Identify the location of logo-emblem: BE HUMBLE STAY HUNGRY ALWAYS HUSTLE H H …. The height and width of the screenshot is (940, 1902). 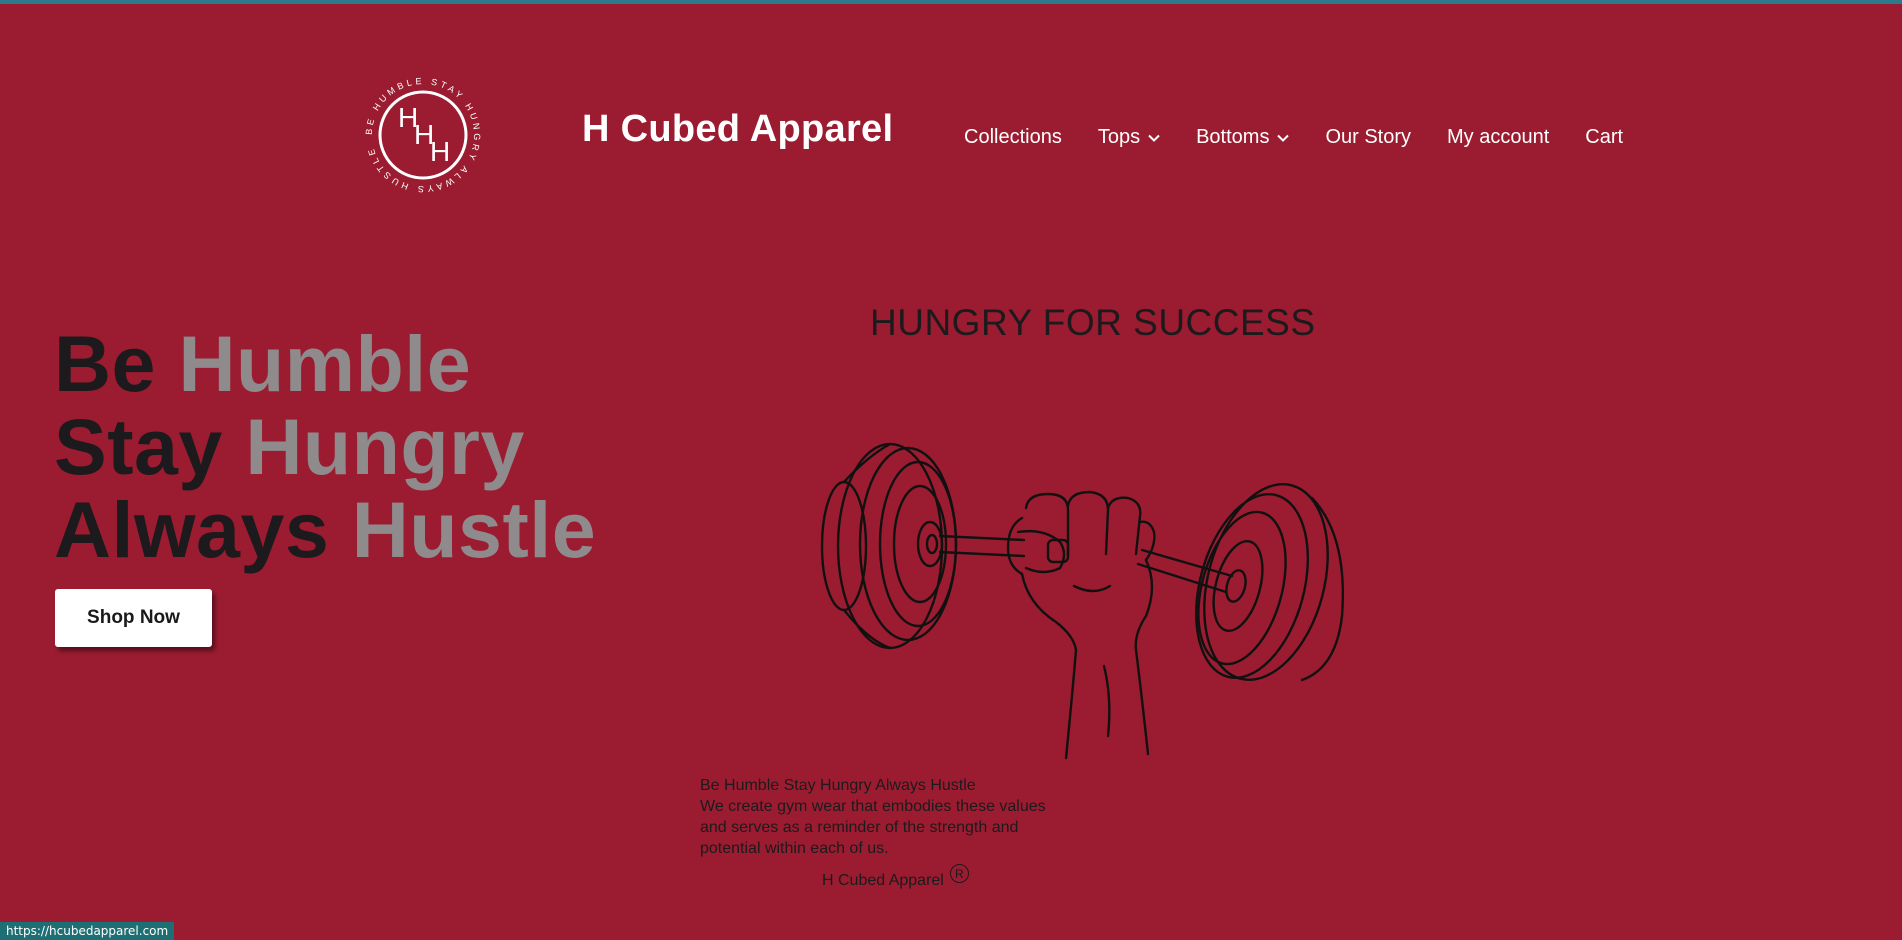
(421, 135).